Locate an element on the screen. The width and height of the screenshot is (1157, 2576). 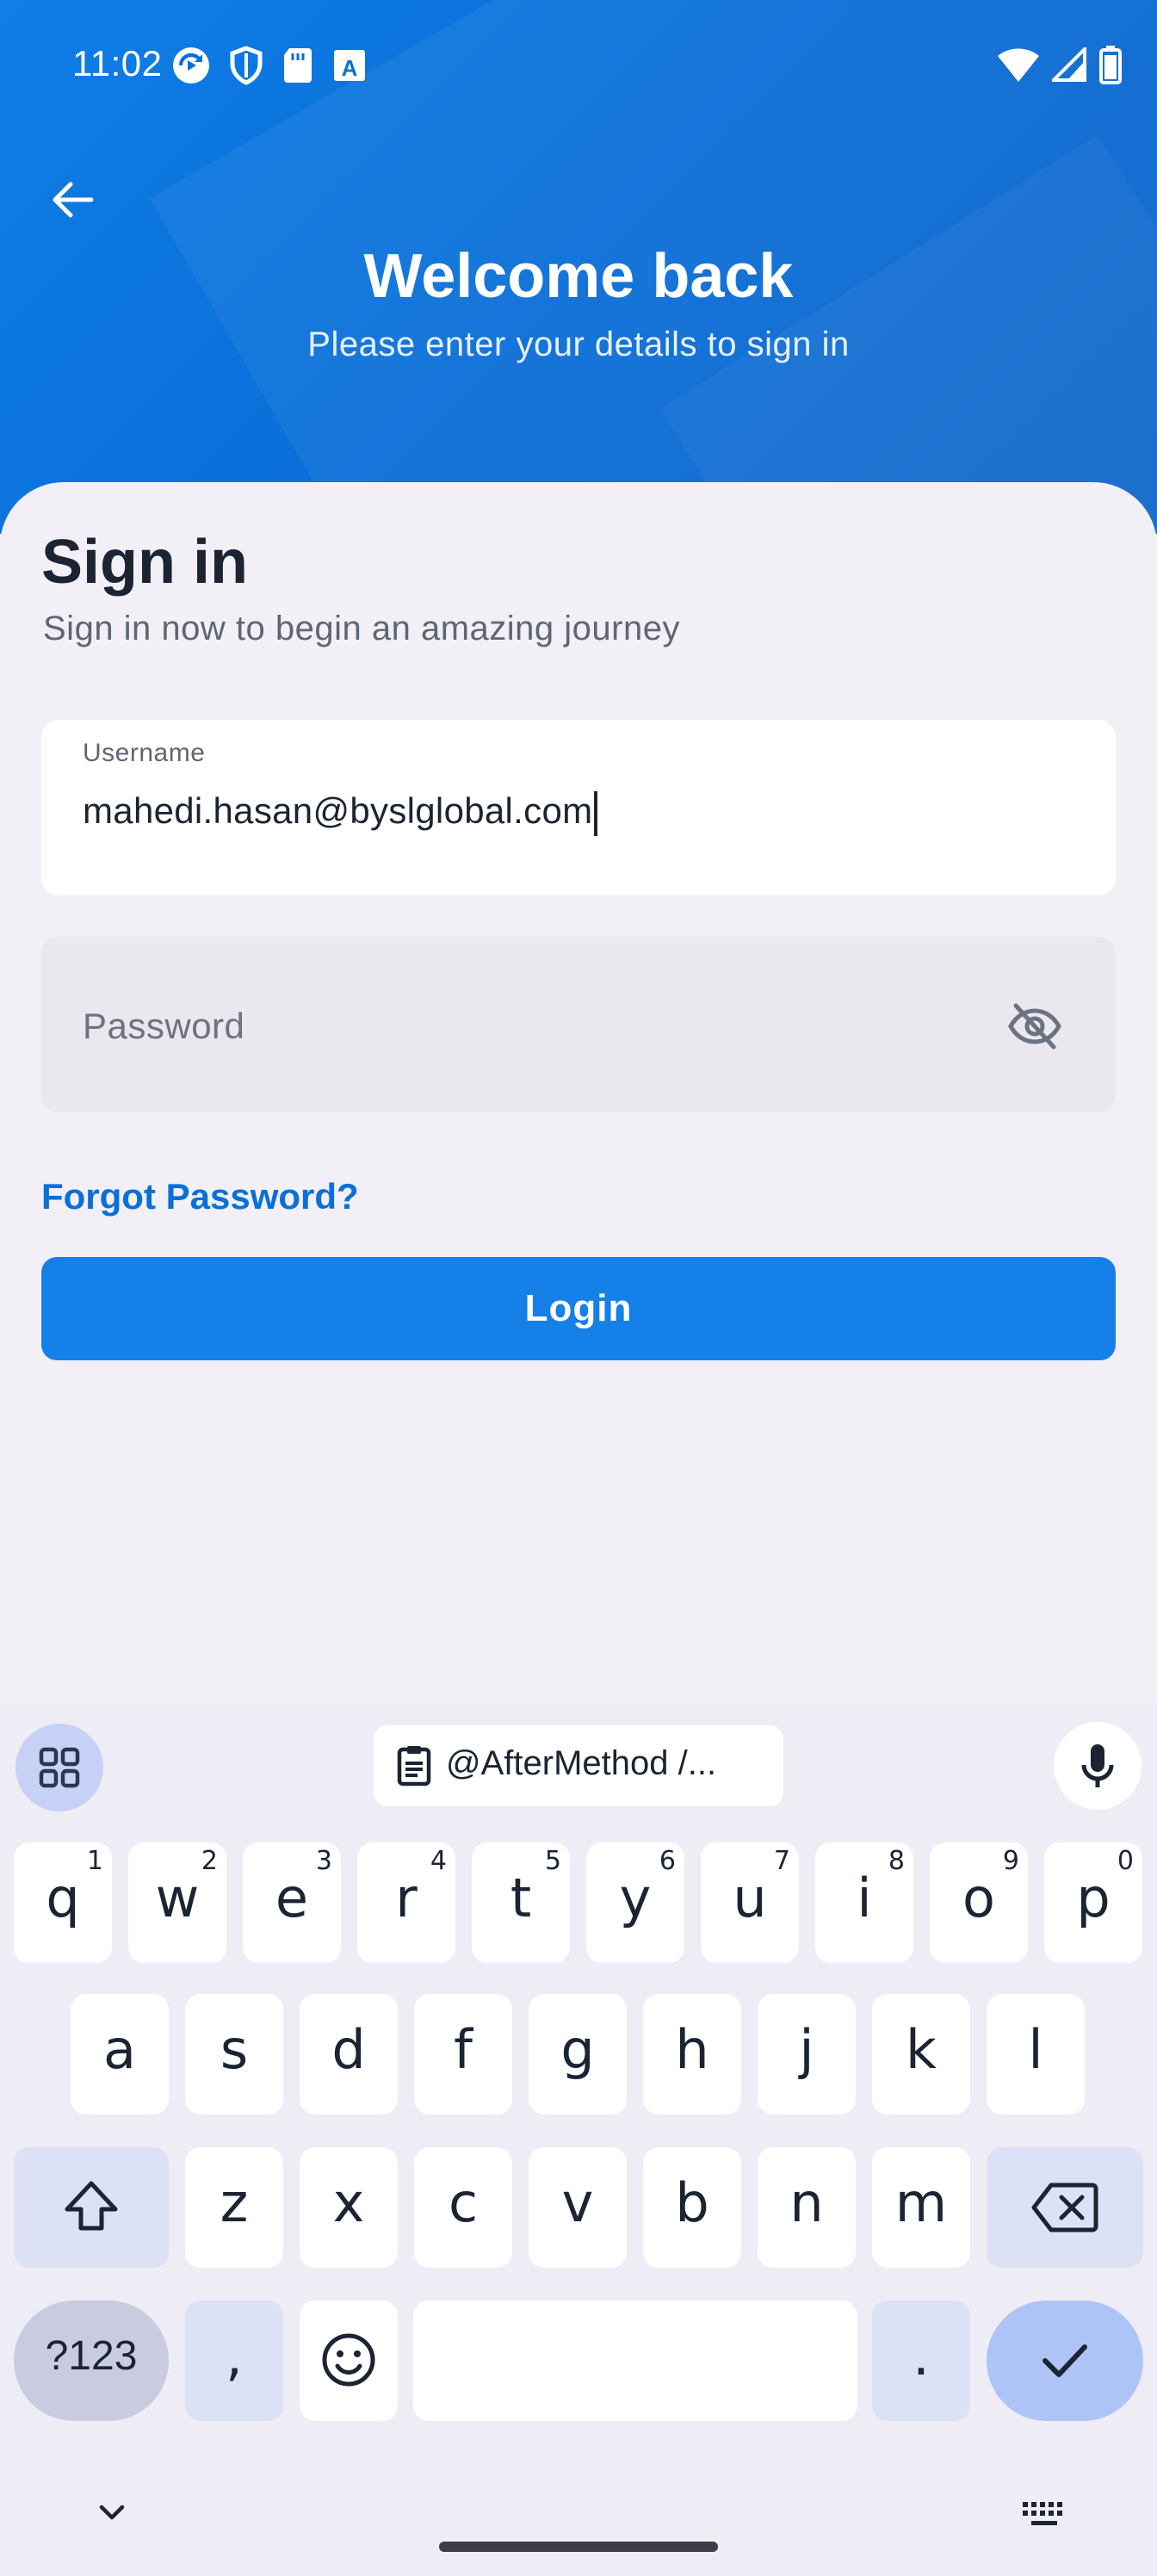
key-label: p is located at coordinates (1093, 1898).